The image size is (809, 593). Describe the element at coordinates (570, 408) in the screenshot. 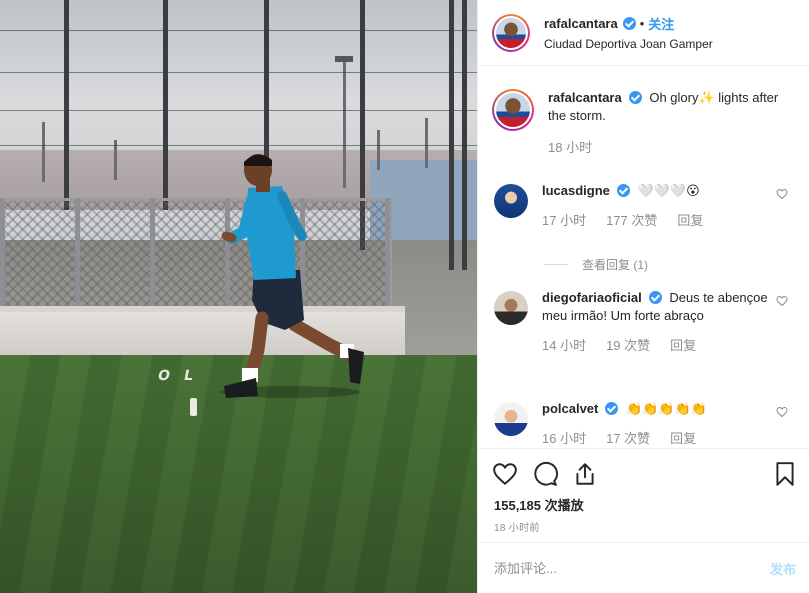

I see `commenter-username: polcalvet` at that location.